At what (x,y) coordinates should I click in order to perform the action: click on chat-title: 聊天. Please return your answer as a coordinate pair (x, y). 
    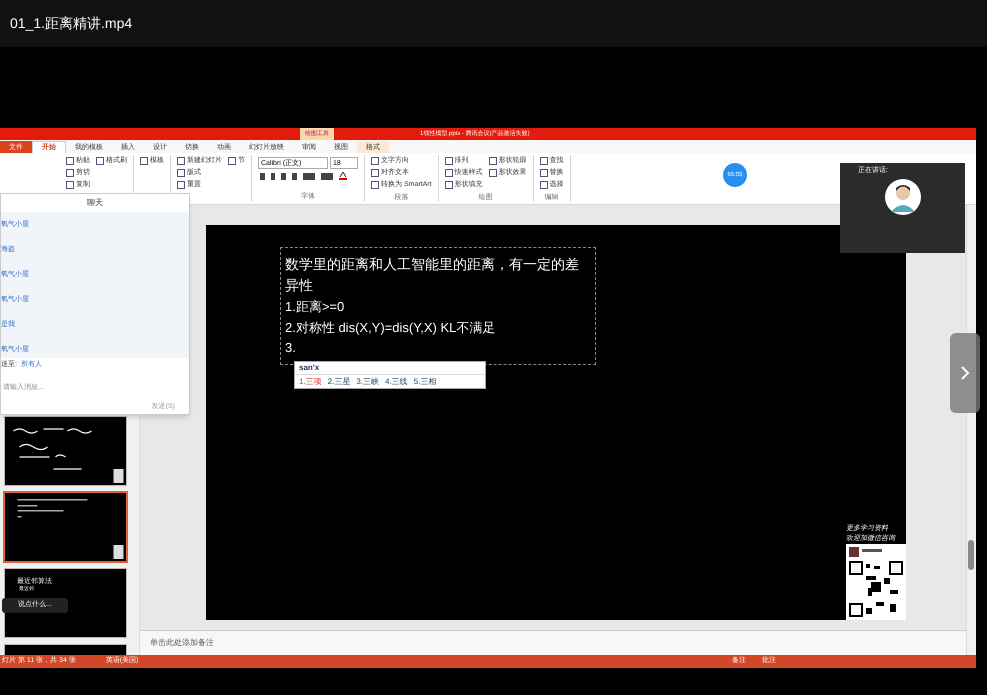
    Looking at the image, I should click on (95, 203).